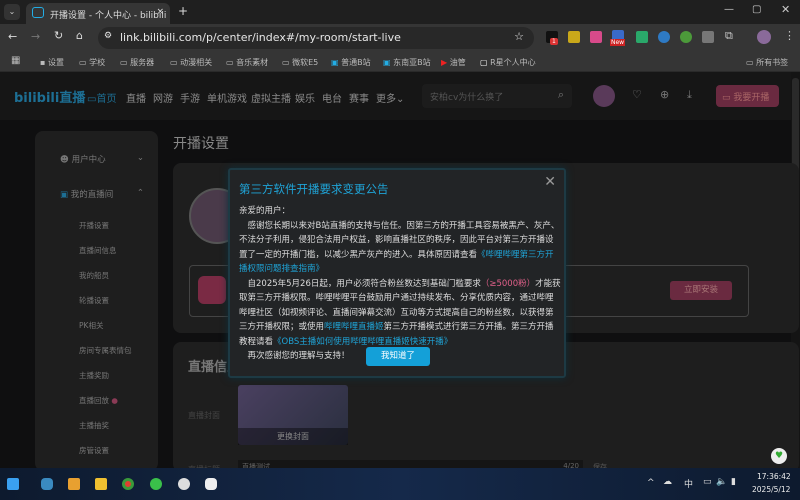  What do you see at coordinates (398, 356) in the screenshot?
I see `confirm-button: 我知道了` at bounding box center [398, 356].